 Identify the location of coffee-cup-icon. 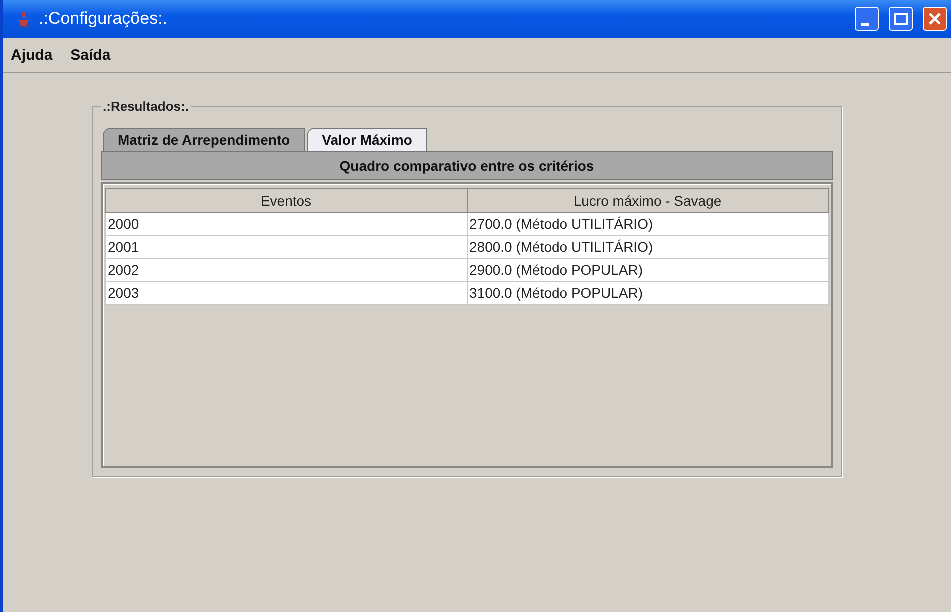
(24, 19).